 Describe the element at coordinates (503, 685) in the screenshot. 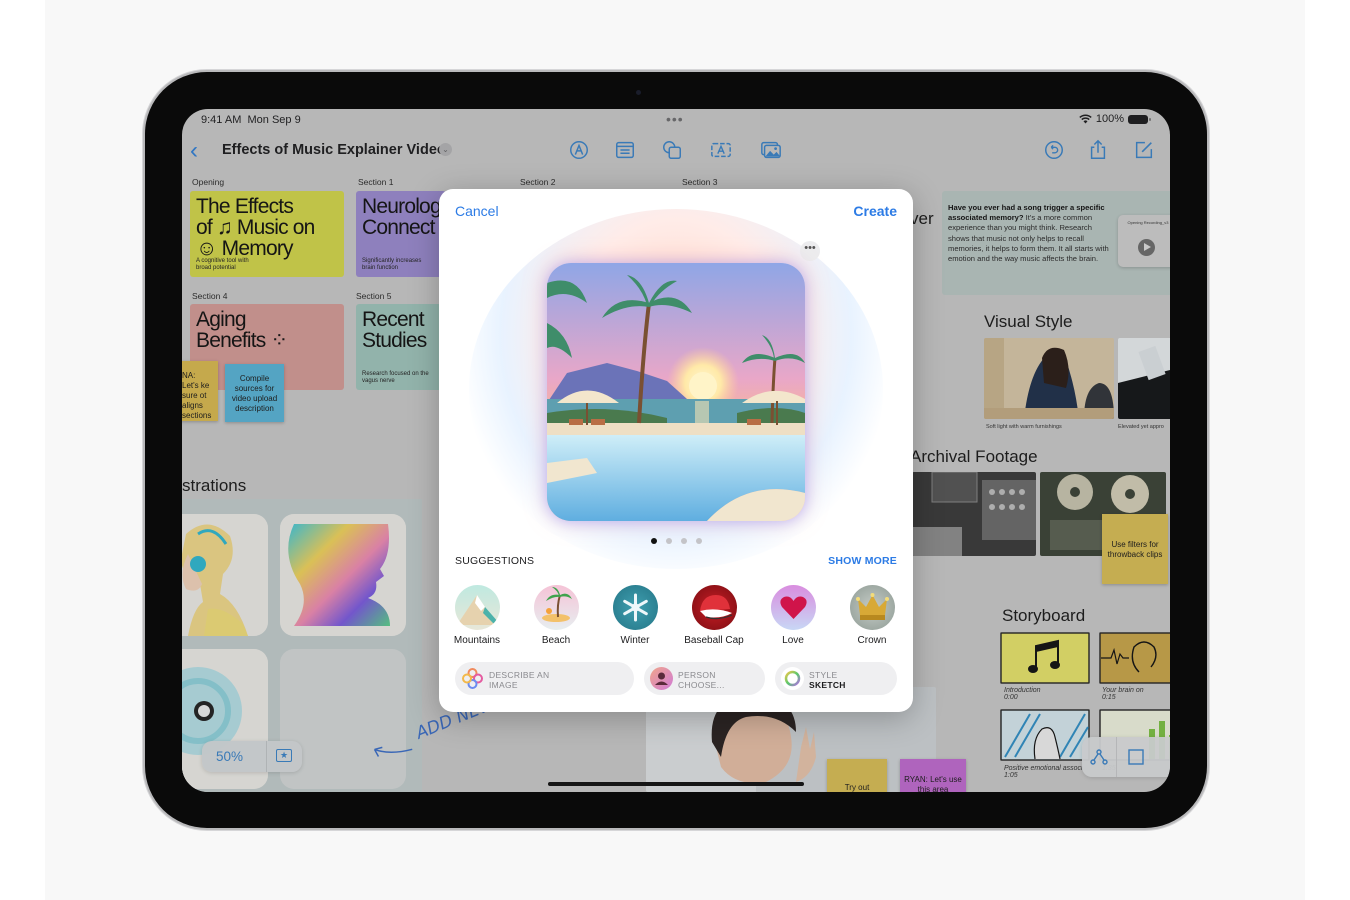

I see `chip-label: IMAGE` at that location.